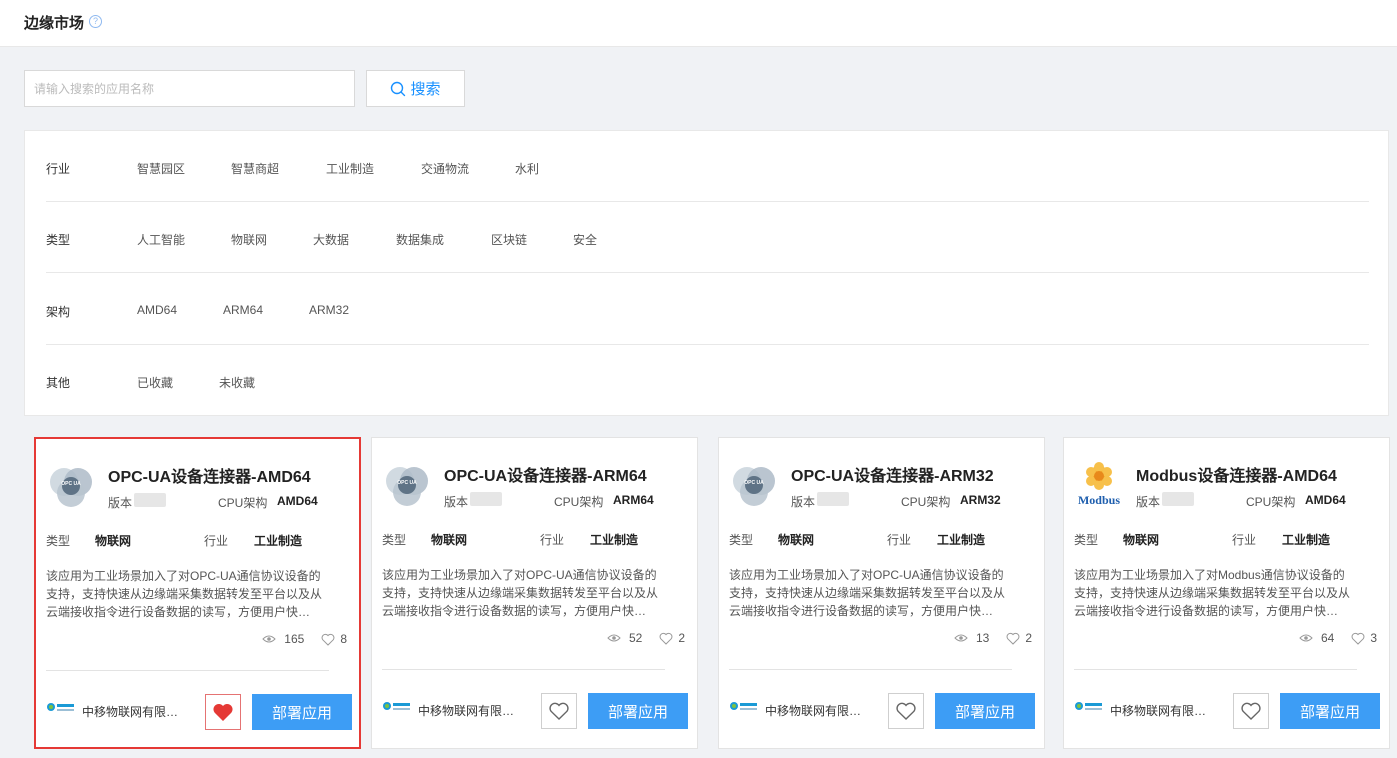 This screenshot has height=758, width=1397. I want to click on filter-label: 架构, so click(58, 312).